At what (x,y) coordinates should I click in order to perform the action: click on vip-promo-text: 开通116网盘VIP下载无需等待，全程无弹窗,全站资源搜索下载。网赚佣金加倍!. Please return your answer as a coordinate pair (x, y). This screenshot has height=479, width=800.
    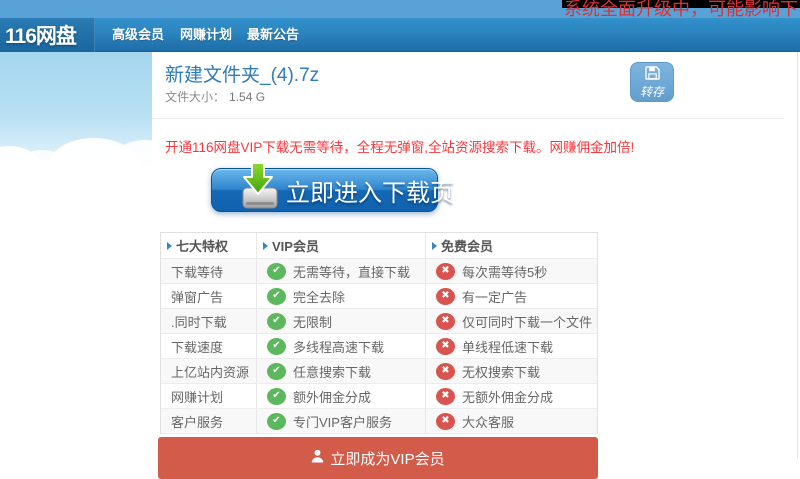
    Looking at the image, I should click on (400, 147).